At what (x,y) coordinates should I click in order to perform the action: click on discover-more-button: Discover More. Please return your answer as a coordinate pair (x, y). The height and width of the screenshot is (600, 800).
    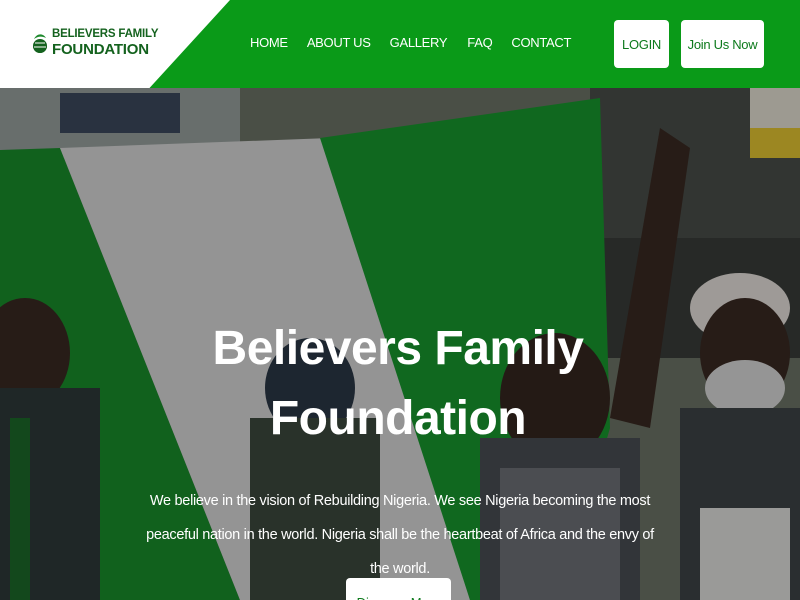
    Looking at the image, I should click on (398, 589).